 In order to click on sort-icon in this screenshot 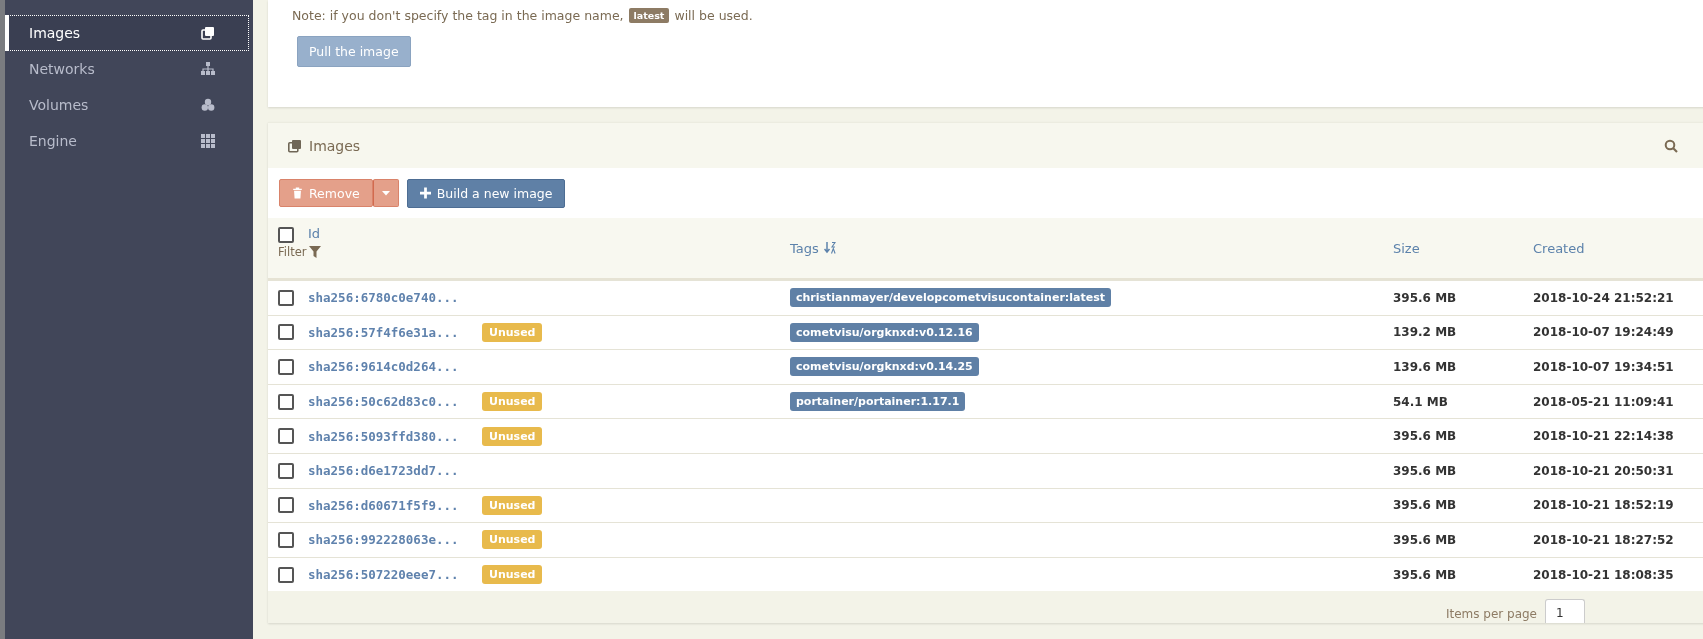, I will do `click(829, 248)`.